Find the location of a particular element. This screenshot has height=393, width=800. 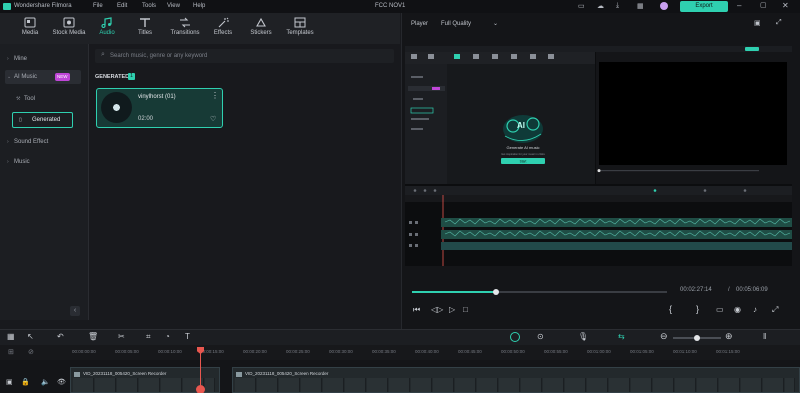

tab-label: Transitions is located at coordinates (185, 33).